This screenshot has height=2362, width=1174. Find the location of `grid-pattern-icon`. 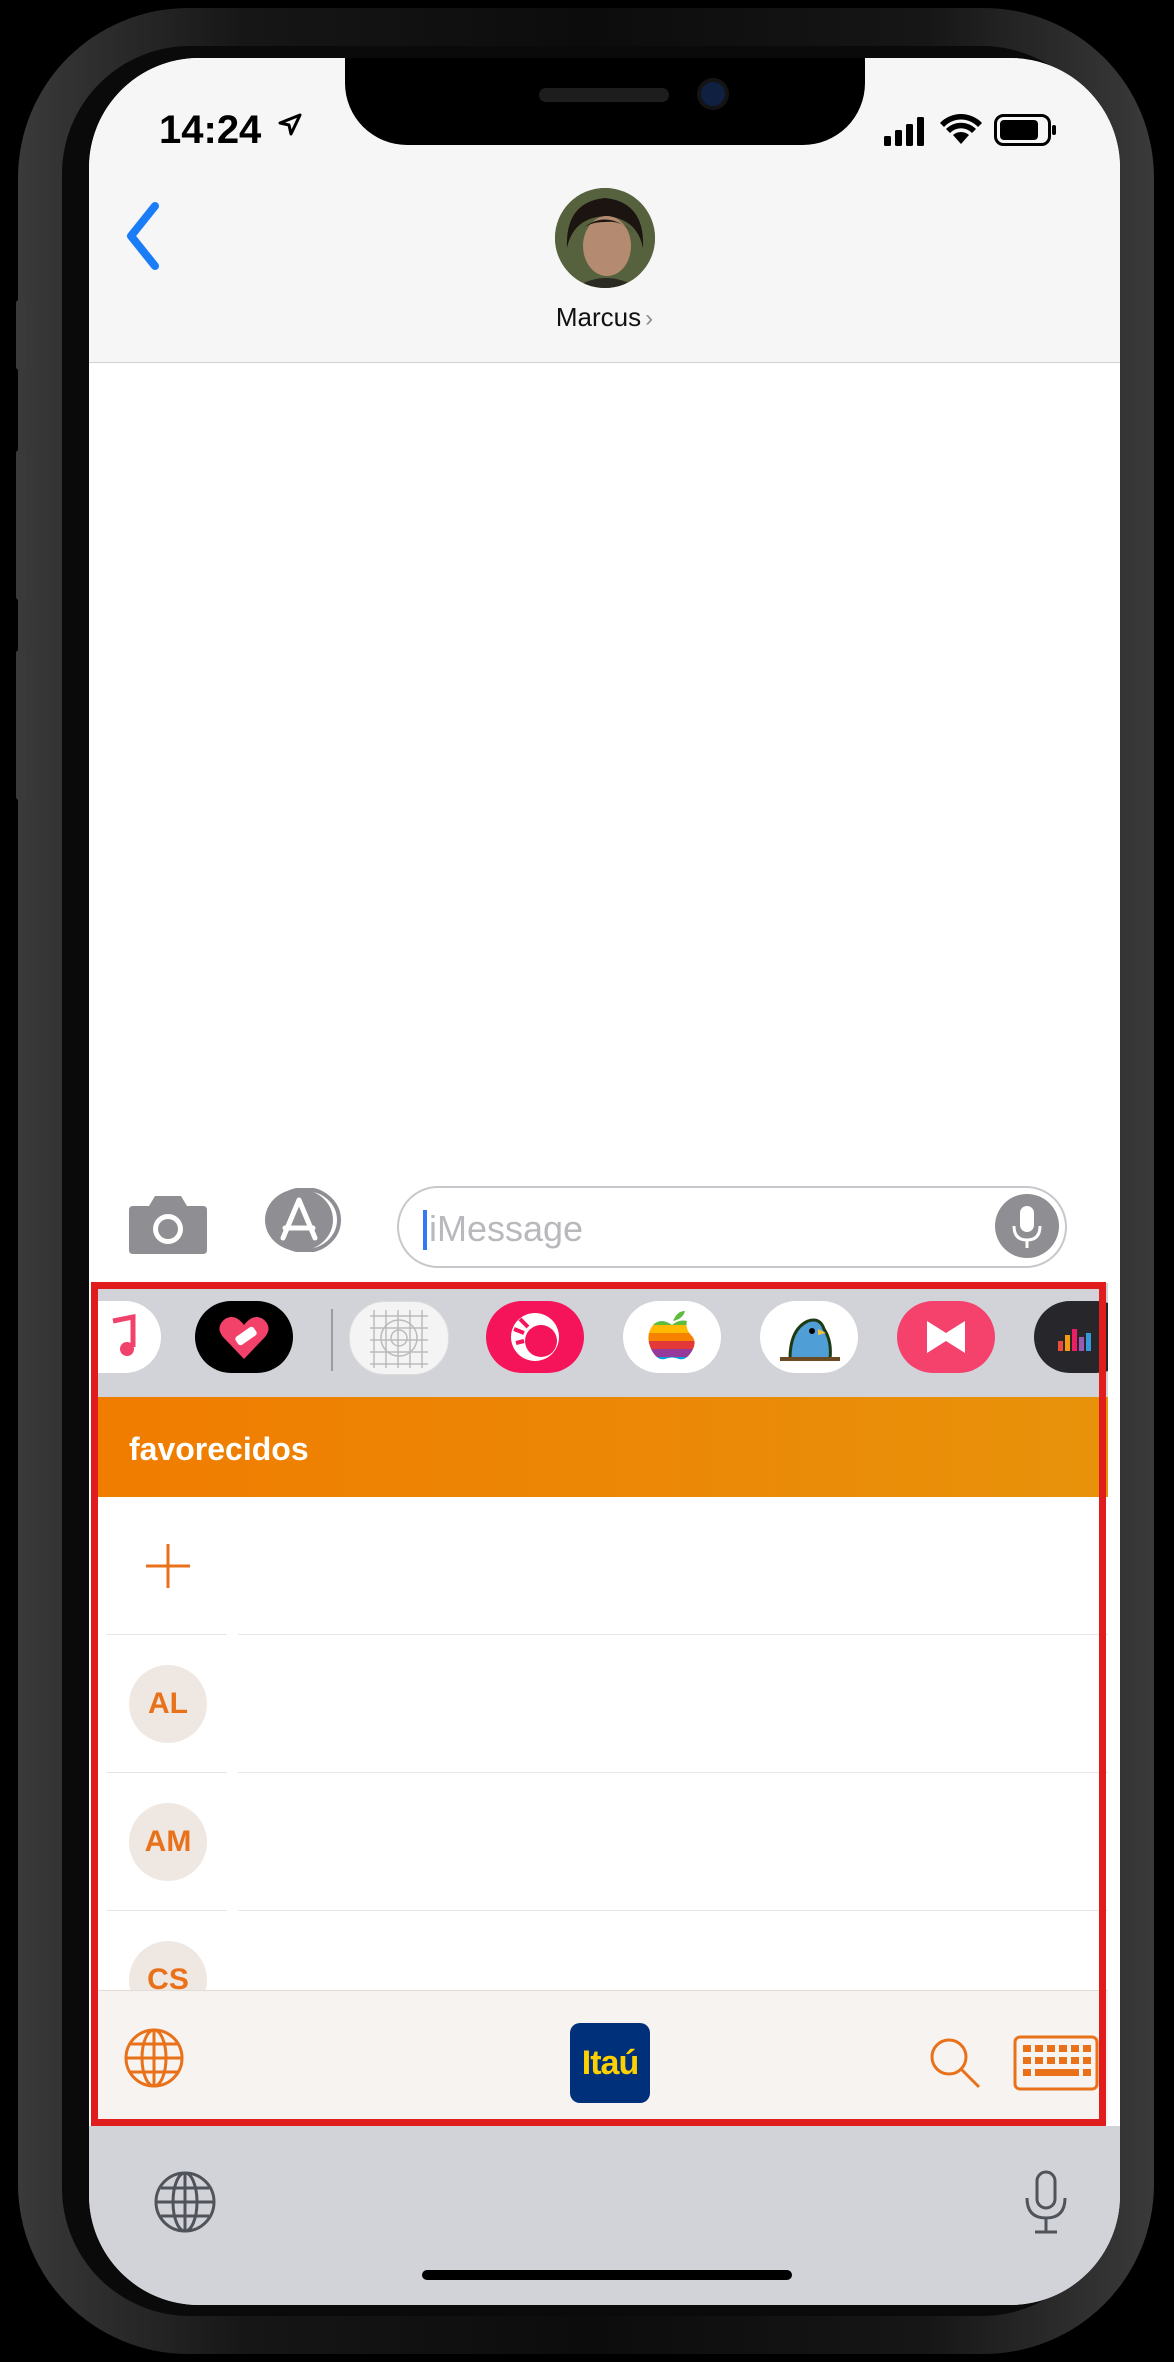

grid-pattern-icon is located at coordinates (399, 1339).